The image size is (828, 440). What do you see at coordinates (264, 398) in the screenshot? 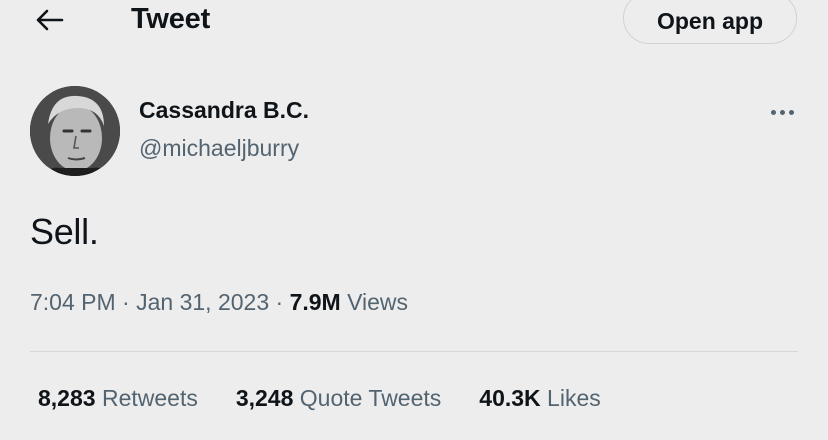
I see `stat-count: 3,248` at bounding box center [264, 398].